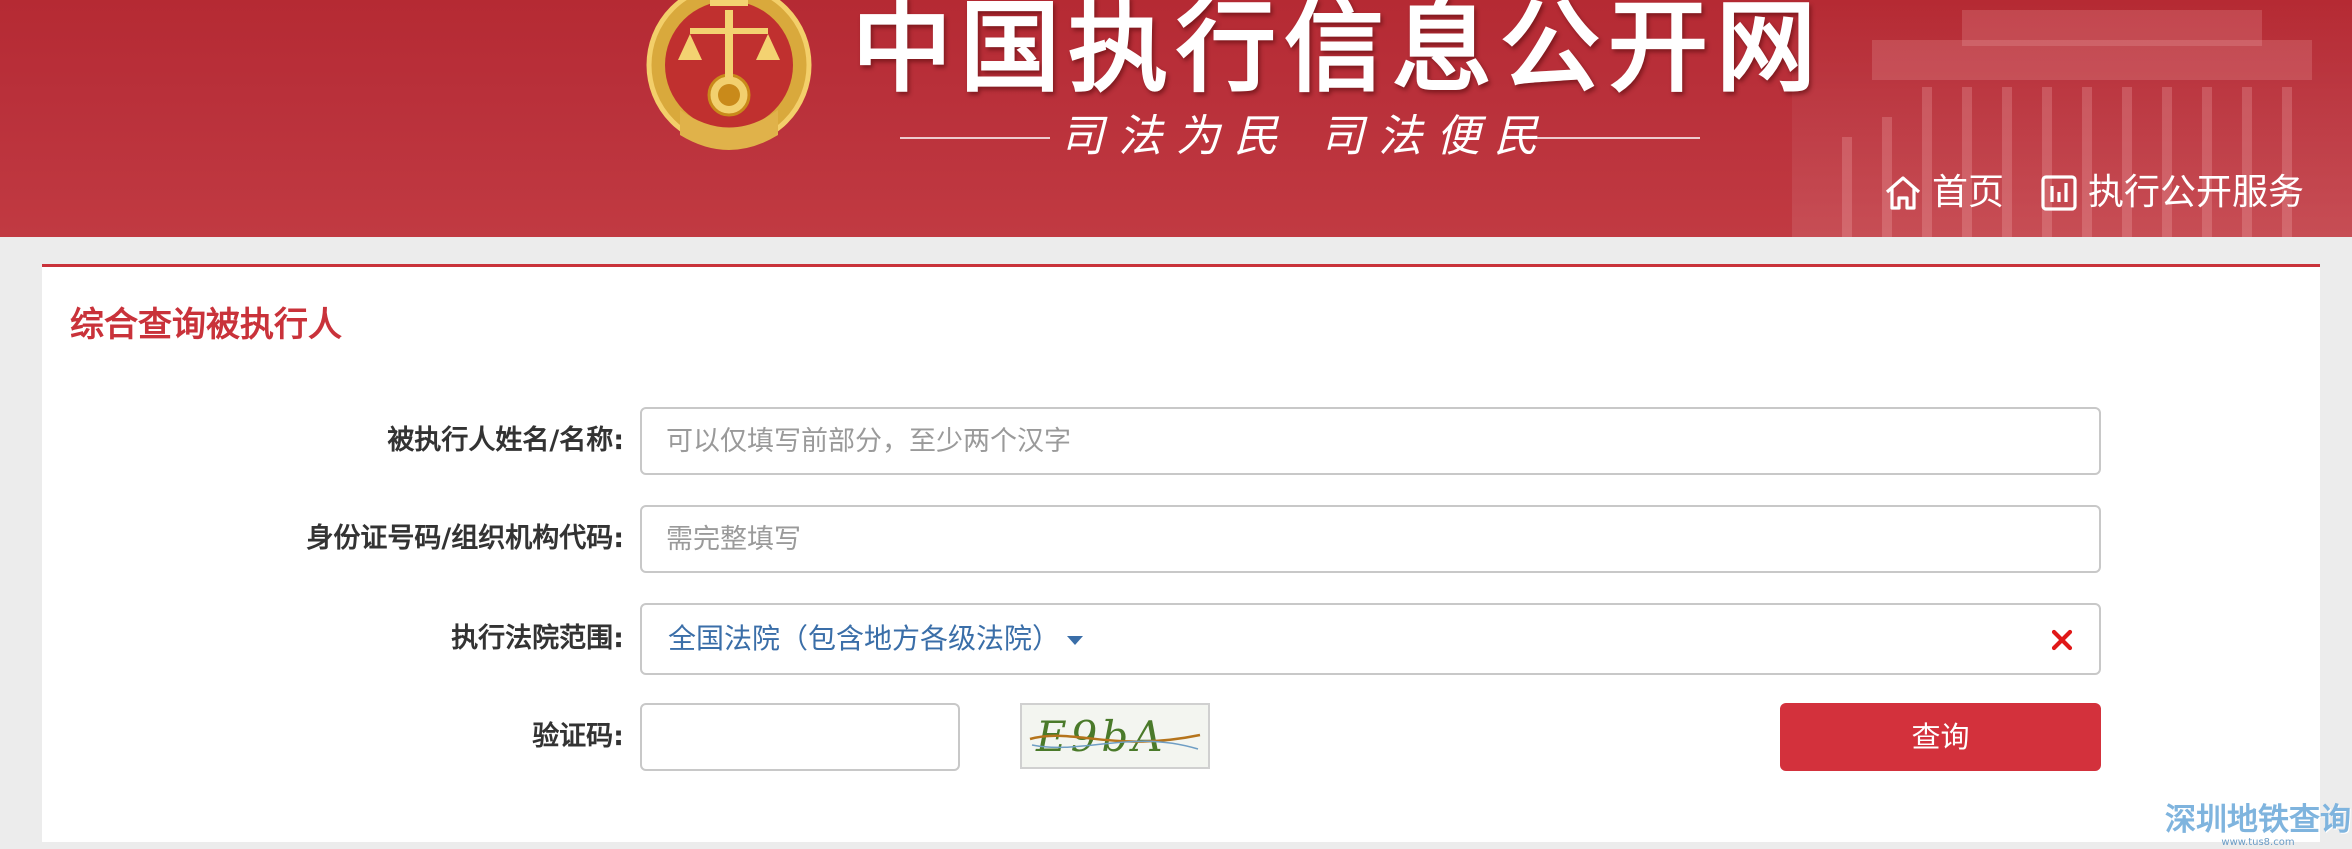  What do you see at coordinates (729, 75) in the screenshot?
I see `court-emblem-icon` at bounding box center [729, 75].